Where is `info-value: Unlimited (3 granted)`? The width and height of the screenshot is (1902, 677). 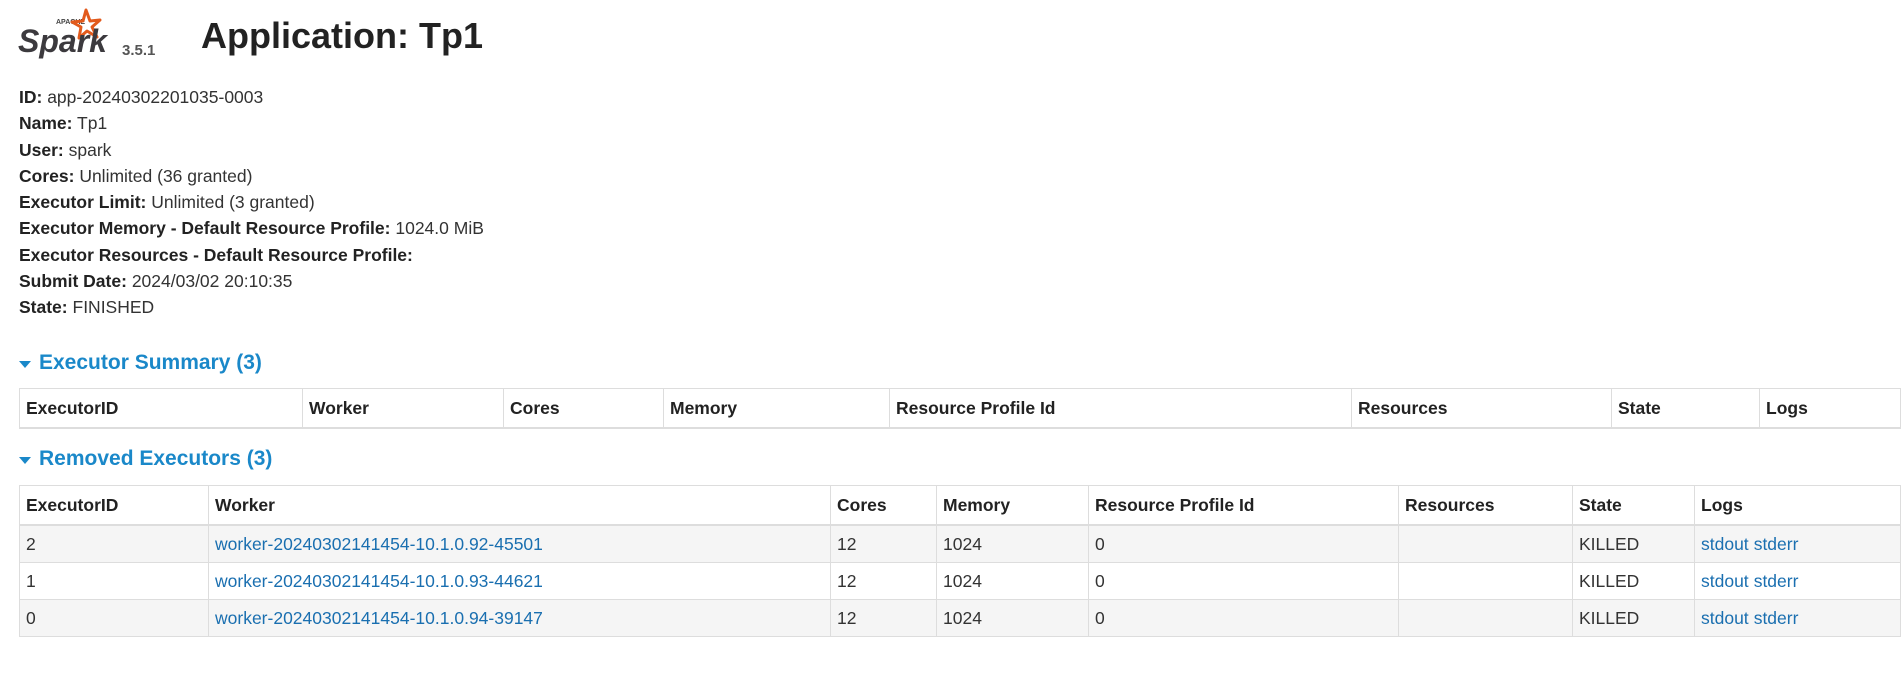
info-value: Unlimited (3 granted) is located at coordinates (233, 202).